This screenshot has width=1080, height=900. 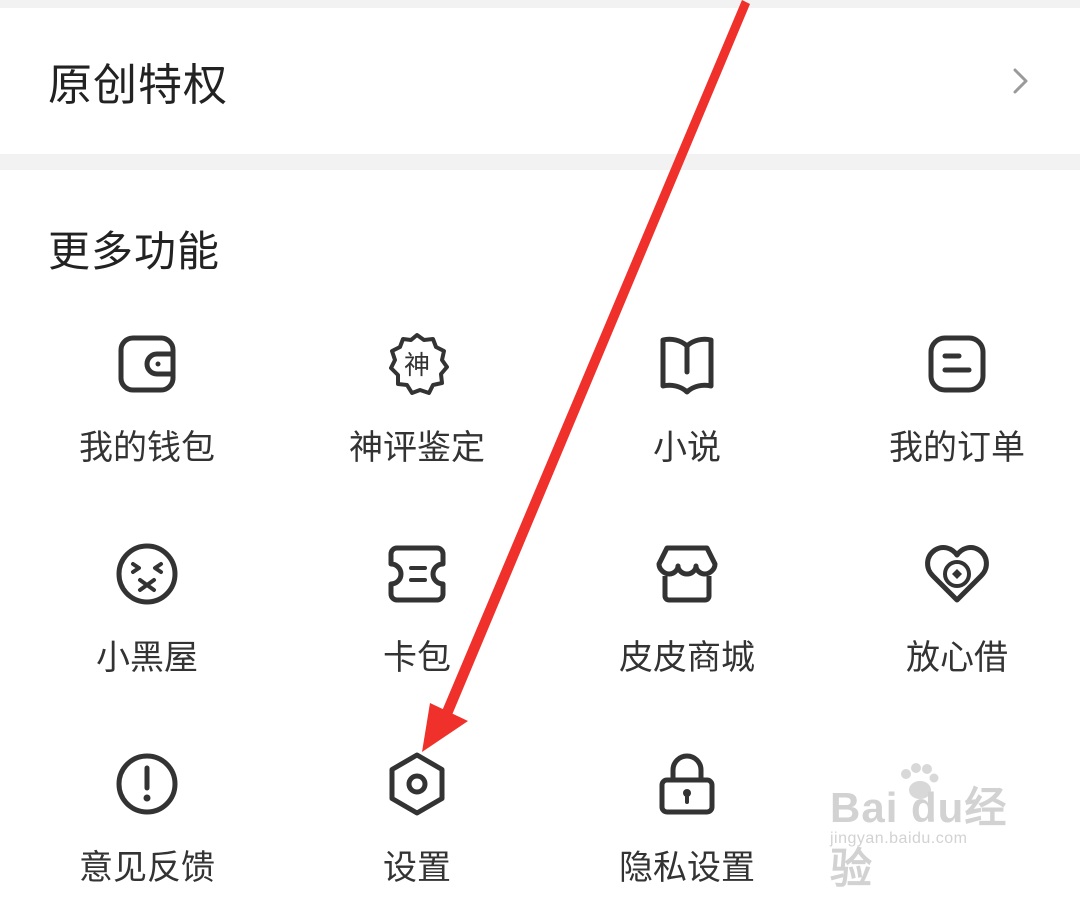 What do you see at coordinates (920, 781) in the screenshot?
I see `paw-logo-icon` at bounding box center [920, 781].